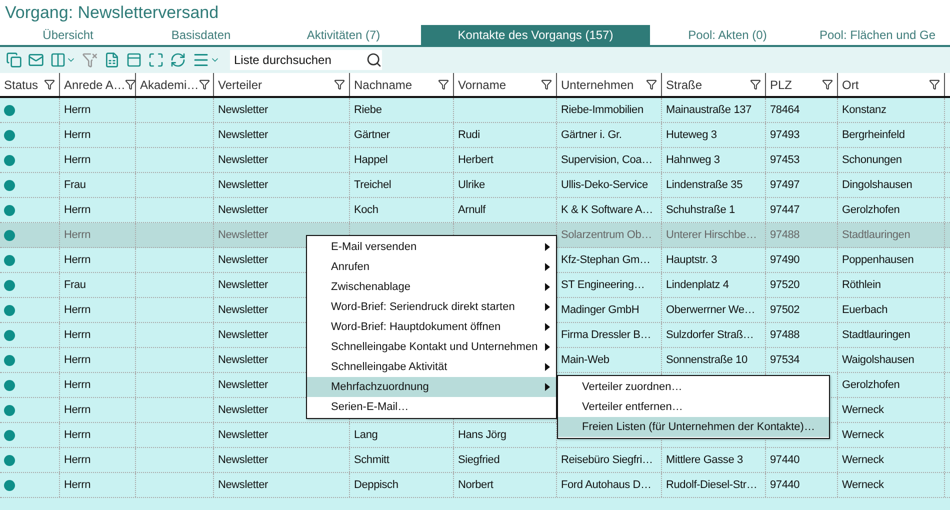 Image resolution: width=950 pixels, height=510 pixels. What do you see at coordinates (366, 210) in the screenshot?
I see `table-cell: Koch` at bounding box center [366, 210].